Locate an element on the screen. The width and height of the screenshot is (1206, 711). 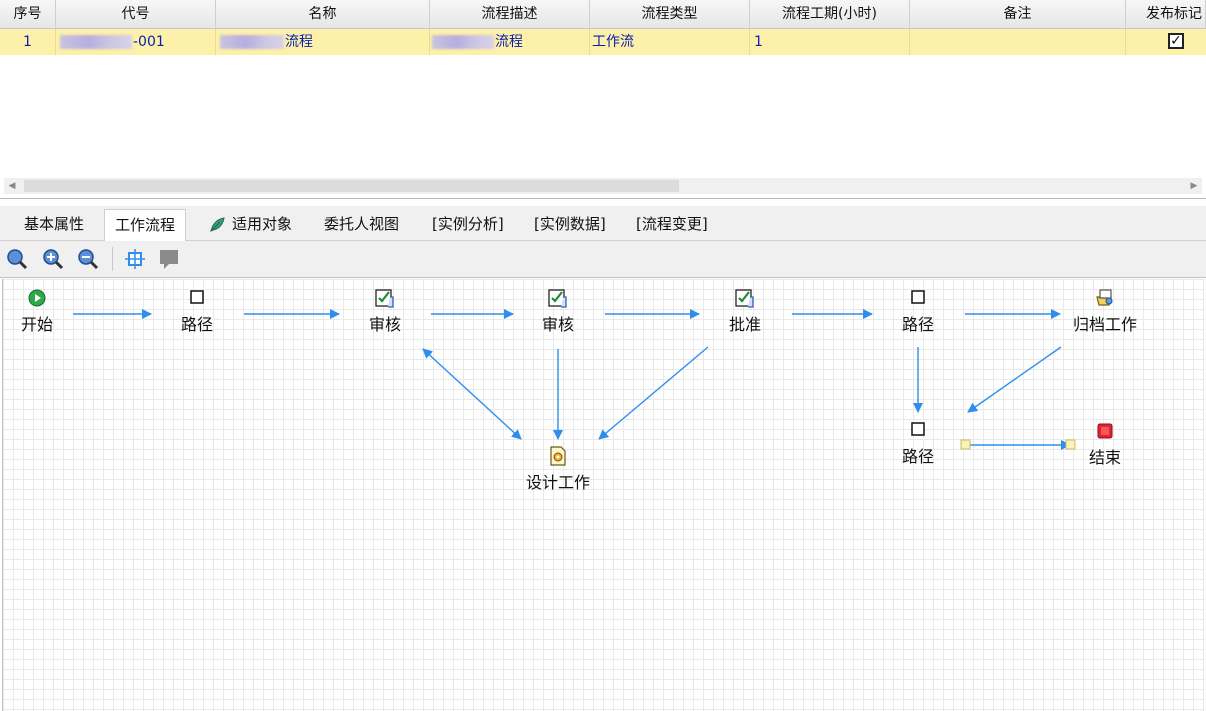
node-review2: 审核 is located at coordinates (558, 311).